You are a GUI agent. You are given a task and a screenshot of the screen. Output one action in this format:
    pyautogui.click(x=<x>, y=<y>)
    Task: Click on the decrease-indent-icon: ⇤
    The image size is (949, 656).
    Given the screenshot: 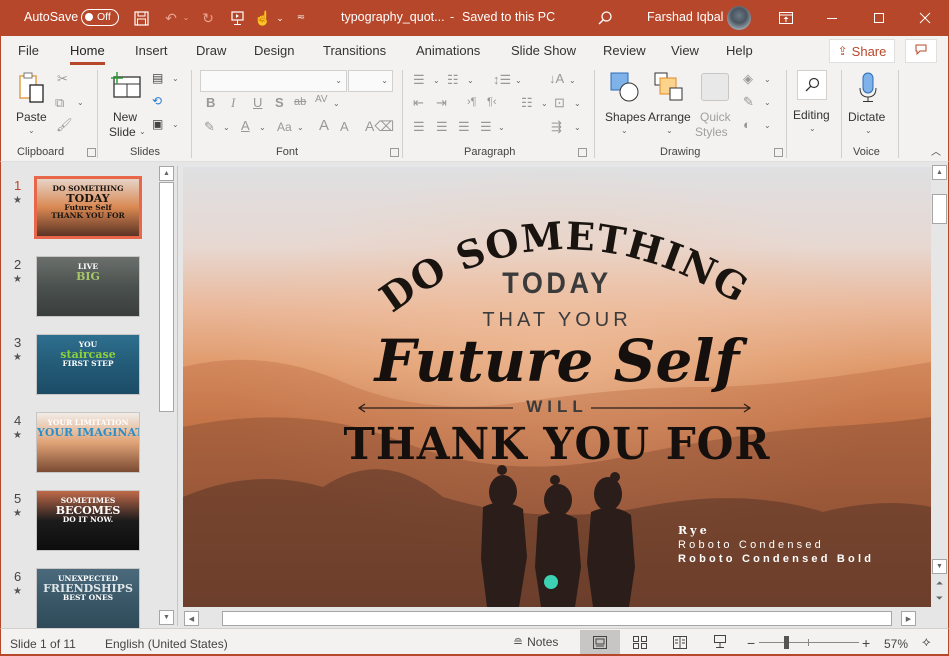 What is the action you would take?
    pyautogui.click(x=418, y=102)
    